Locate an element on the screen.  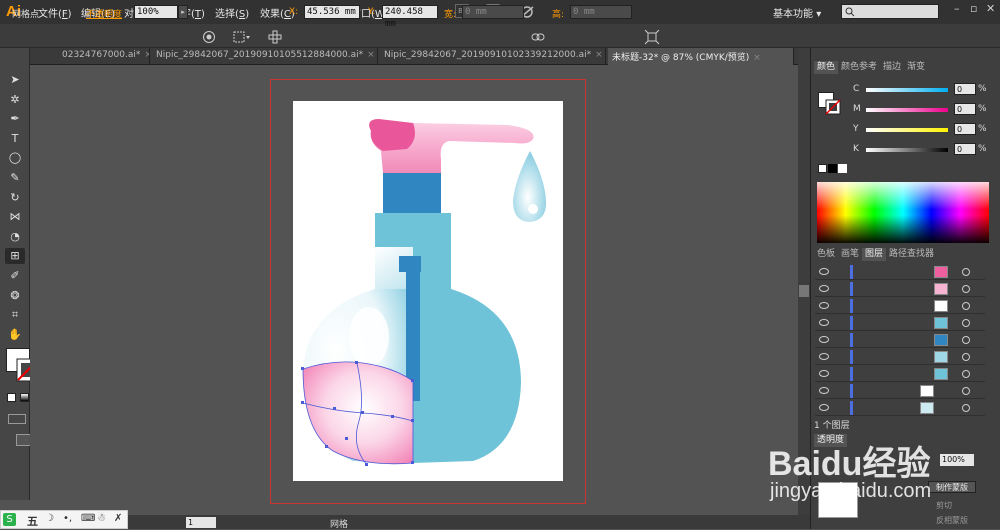
y-coordinate-input: 240.458 mm is located at coordinates (410, 17).